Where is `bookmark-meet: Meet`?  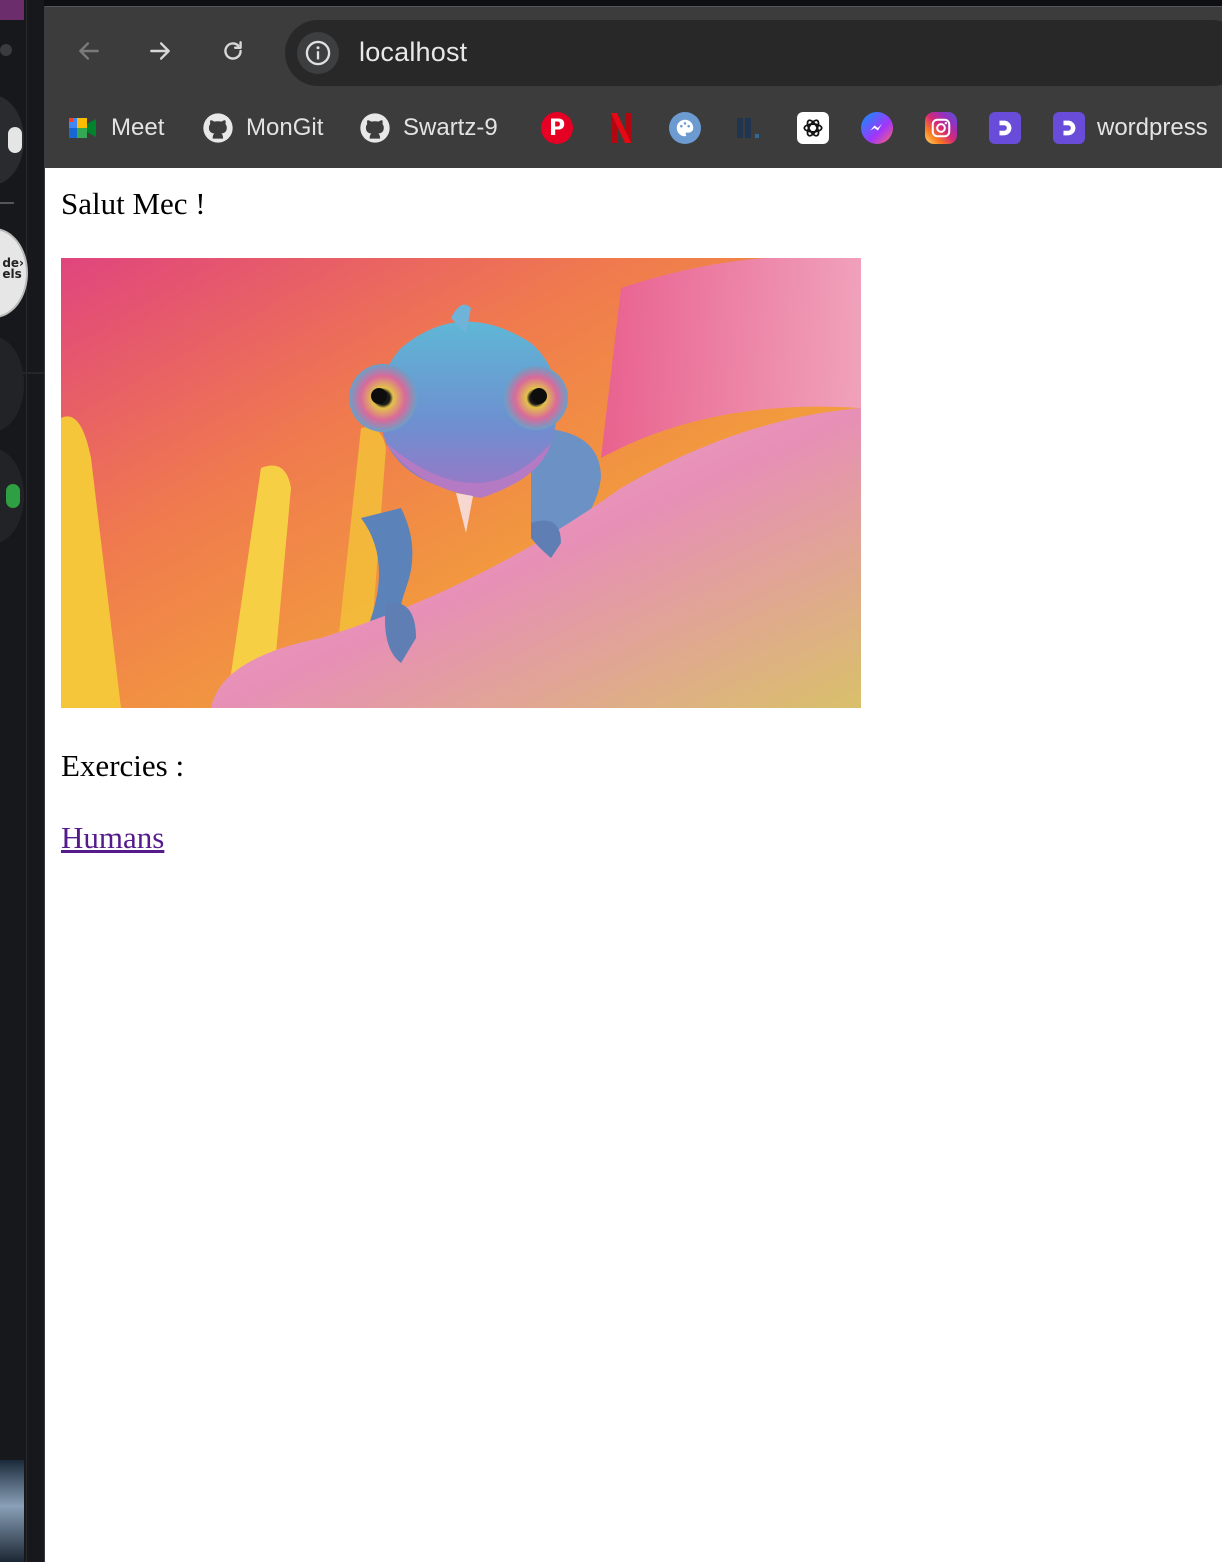 bookmark-meet: Meet is located at coordinates (115, 128).